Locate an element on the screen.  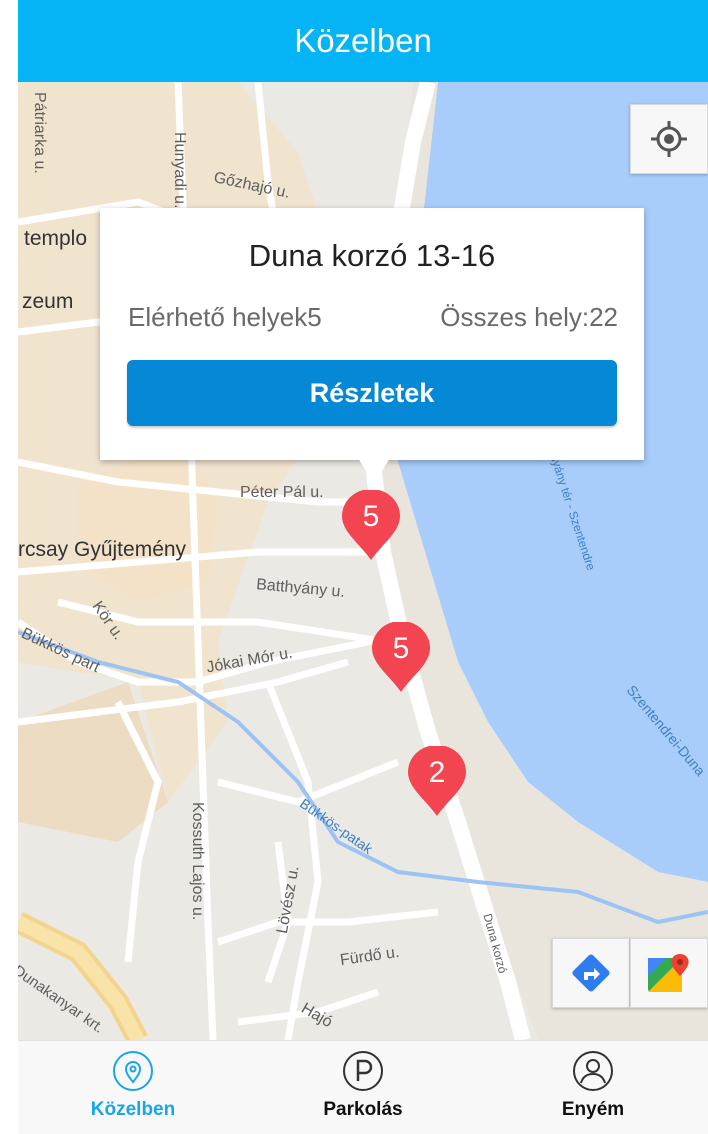
bottom-tab-bar: Közelben Parkolás Enyém is located at coordinates (363, 1087).